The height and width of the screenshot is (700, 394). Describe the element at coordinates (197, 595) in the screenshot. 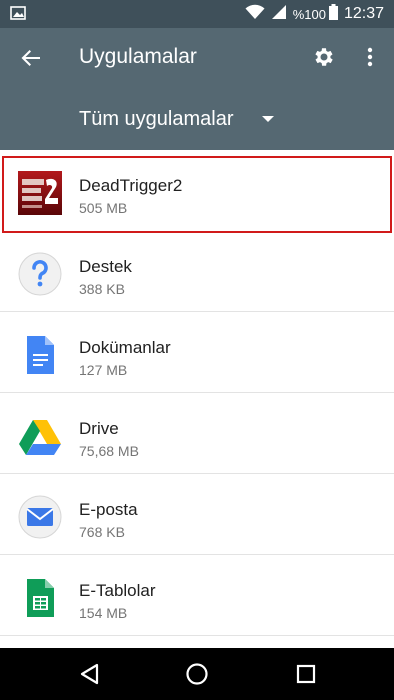

I see `list-item-e-tablolar: E-Tablolar 154 MB` at that location.